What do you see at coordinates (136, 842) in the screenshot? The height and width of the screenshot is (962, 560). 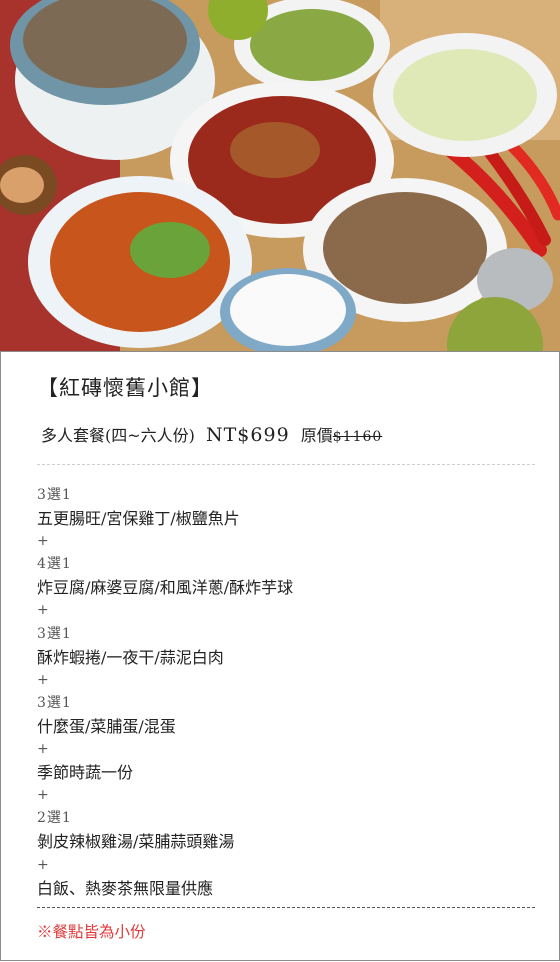 I see `menu-dishes: 剝皮辣椒雞湯/菜脯蒜頭雞湯` at bounding box center [136, 842].